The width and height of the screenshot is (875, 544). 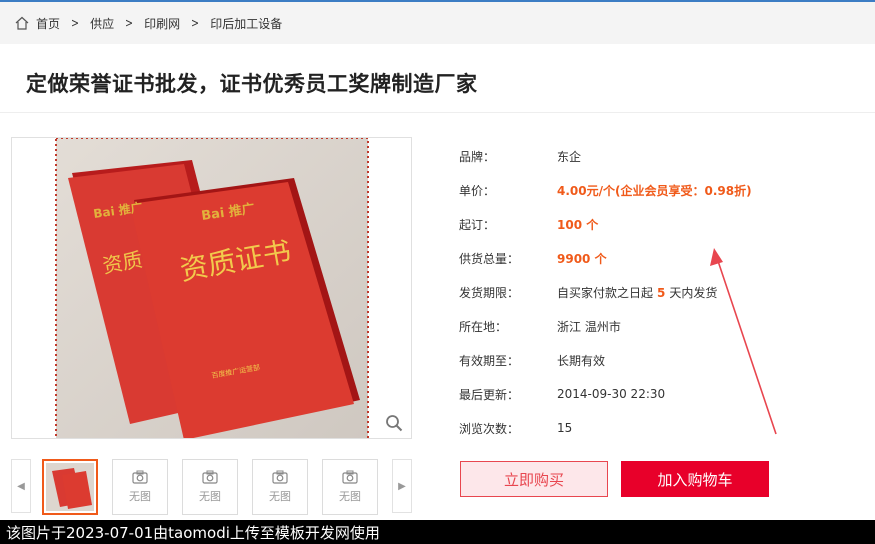 What do you see at coordinates (489, 258) in the screenshot?
I see `detail-label: 供货总量：` at bounding box center [489, 258].